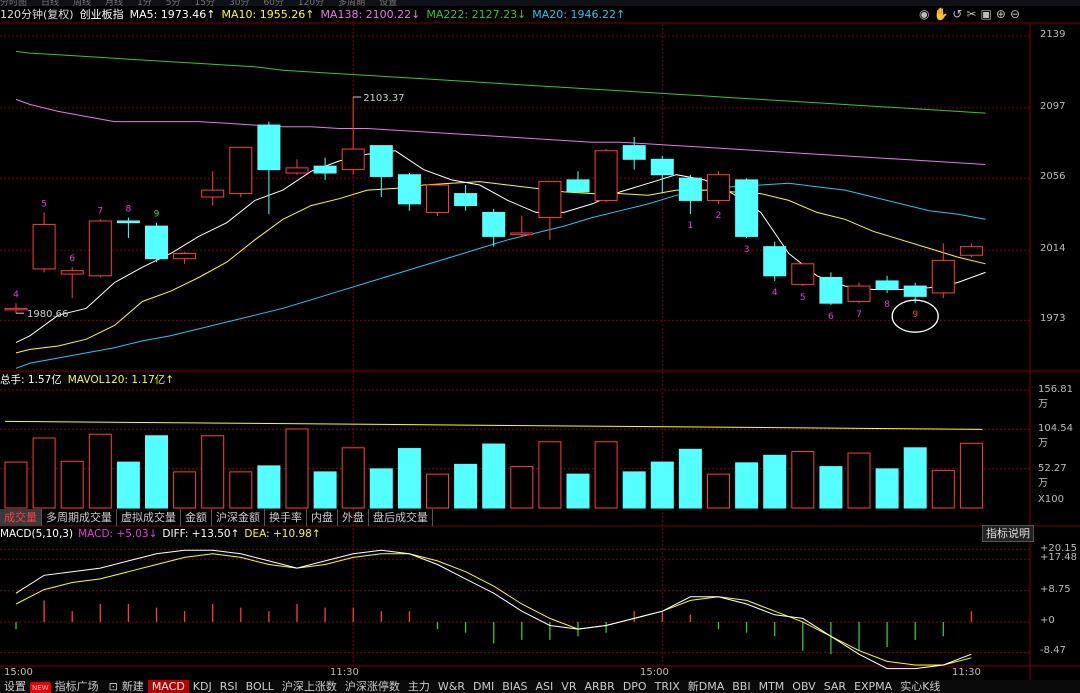 The height and width of the screenshot is (693, 1080). What do you see at coordinates (77, 686) in the screenshot?
I see `indicator-tab: 指标广场` at bounding box center [77, 686].